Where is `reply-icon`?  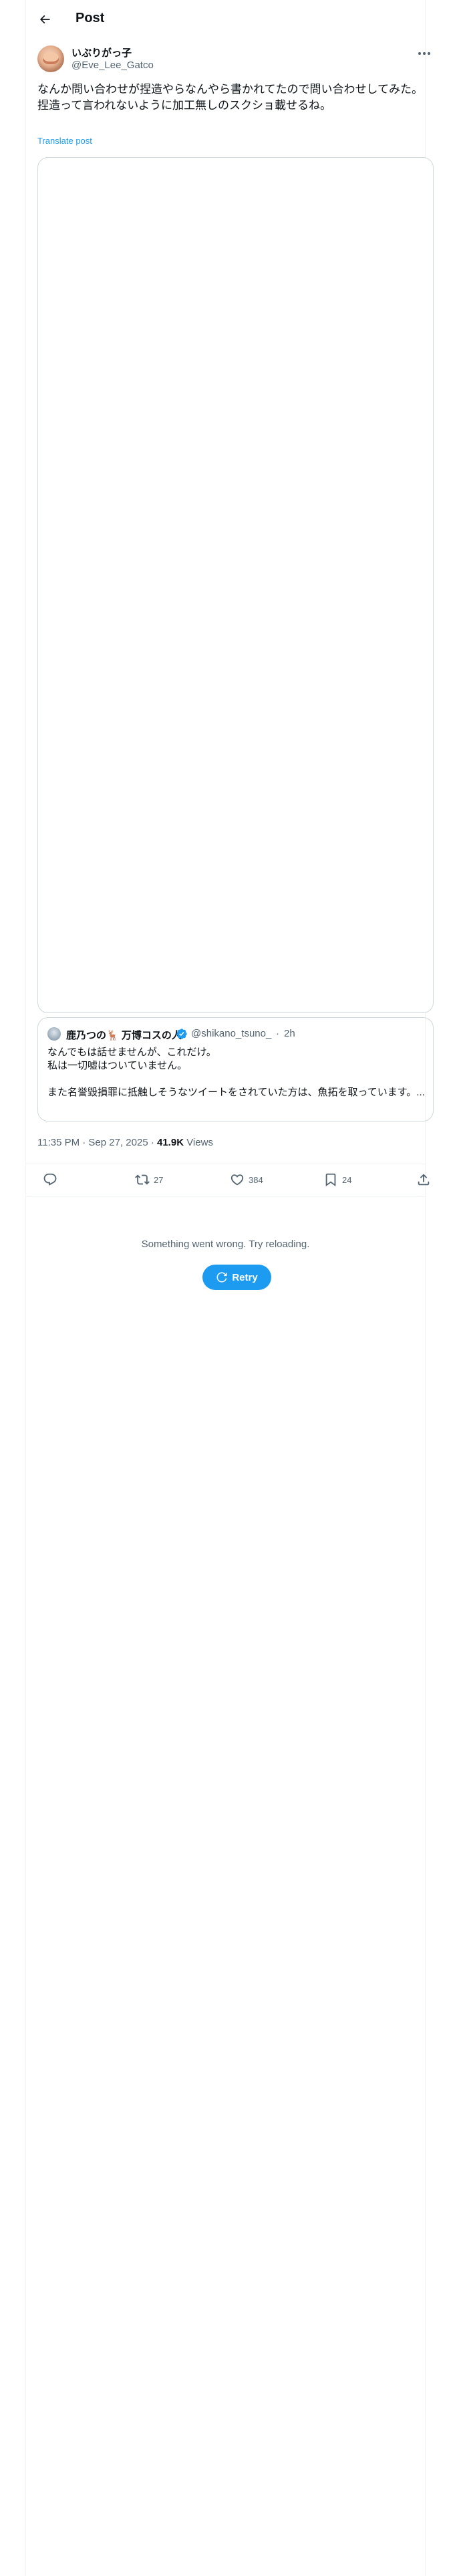 reply-icon is located at coordinates (50, 1179).